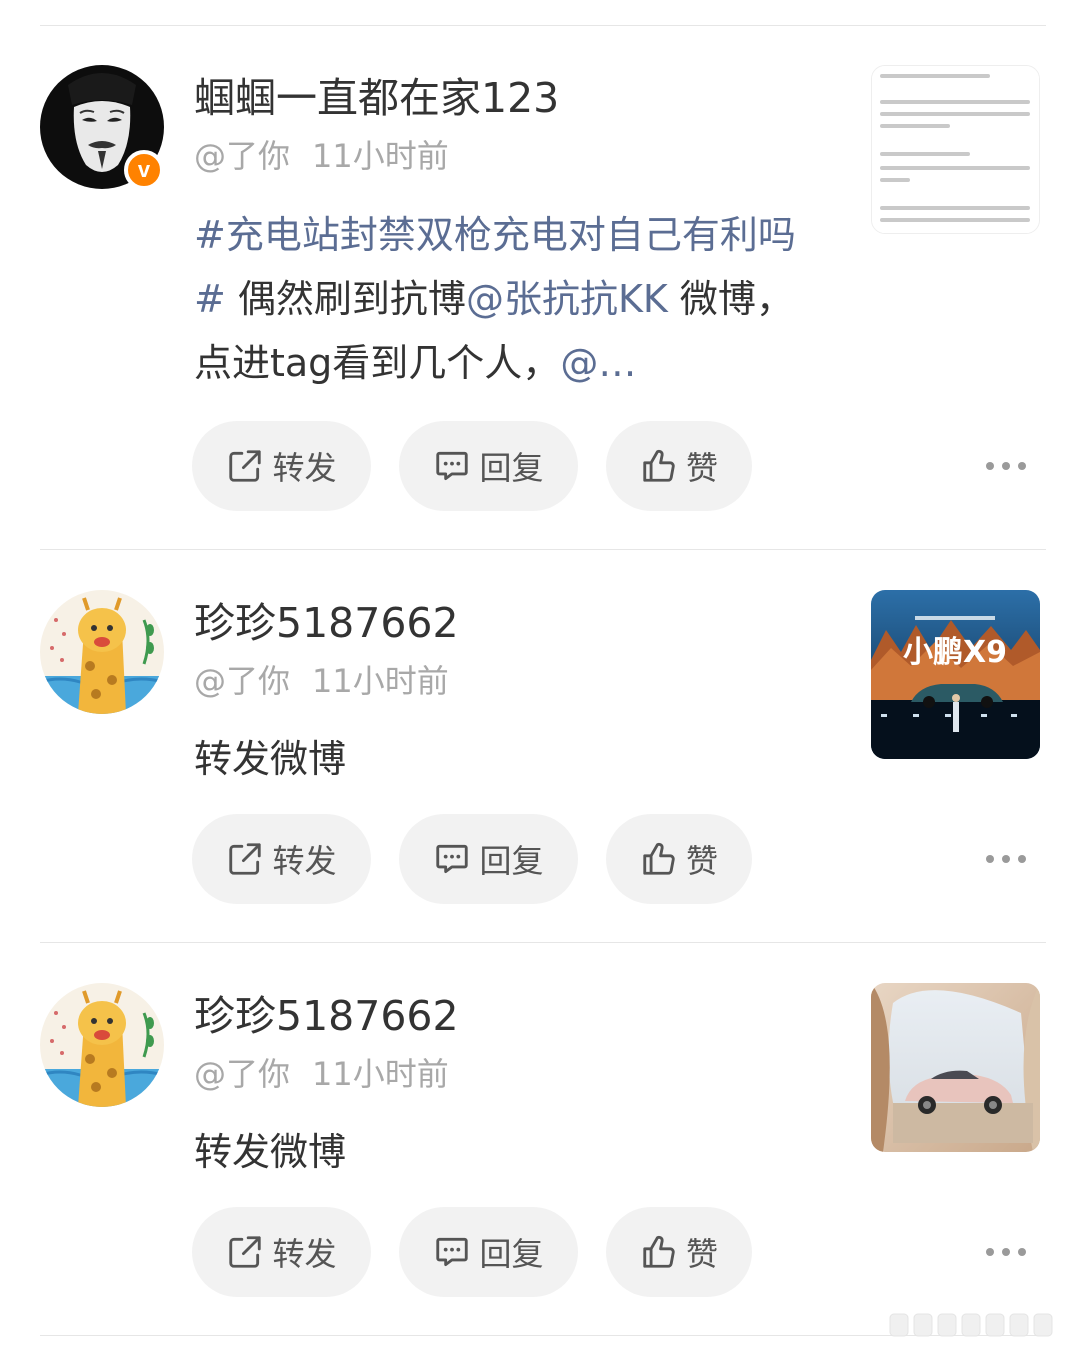 The image size is (1080, 1352). I want to click on verified-badge-icon: v, so click(144, 170).